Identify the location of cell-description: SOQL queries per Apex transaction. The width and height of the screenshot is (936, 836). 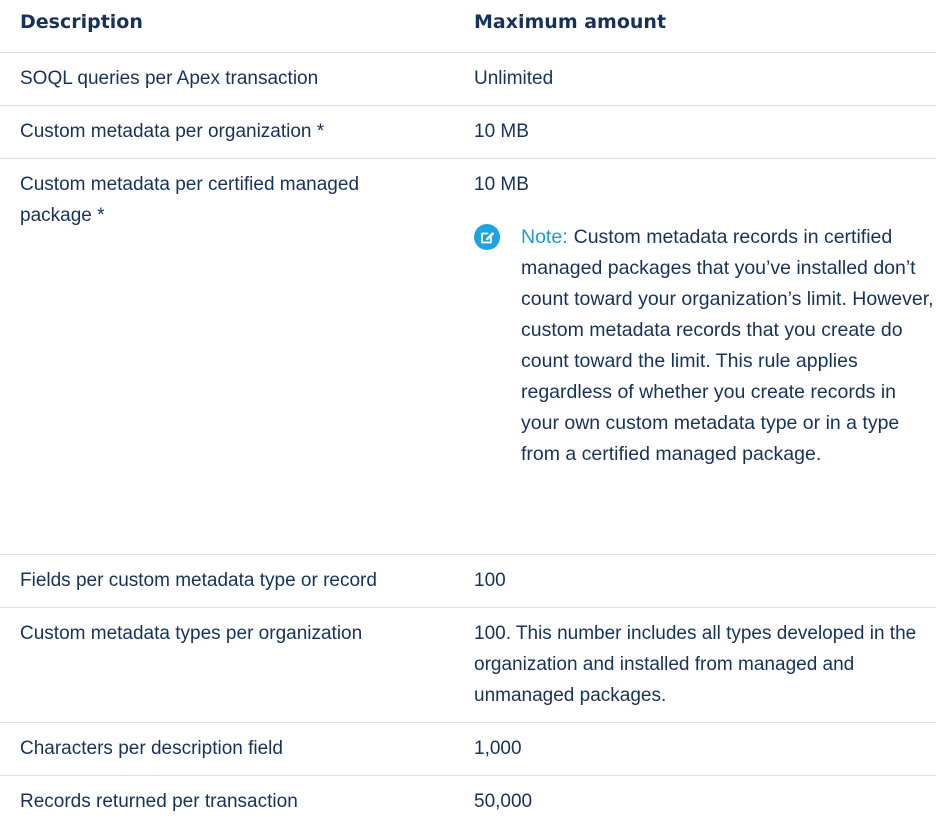
(169, 78).